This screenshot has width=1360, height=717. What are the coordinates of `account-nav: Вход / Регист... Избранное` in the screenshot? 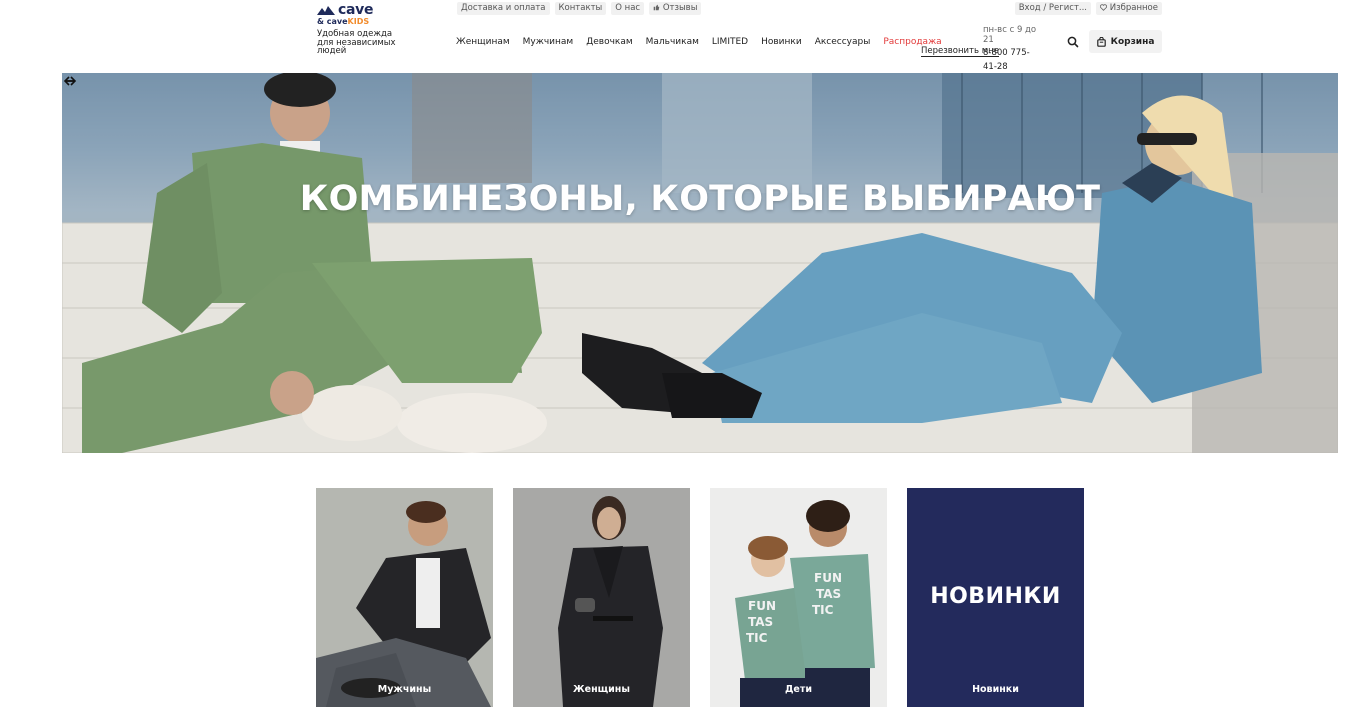 It's located at (1088, 8).